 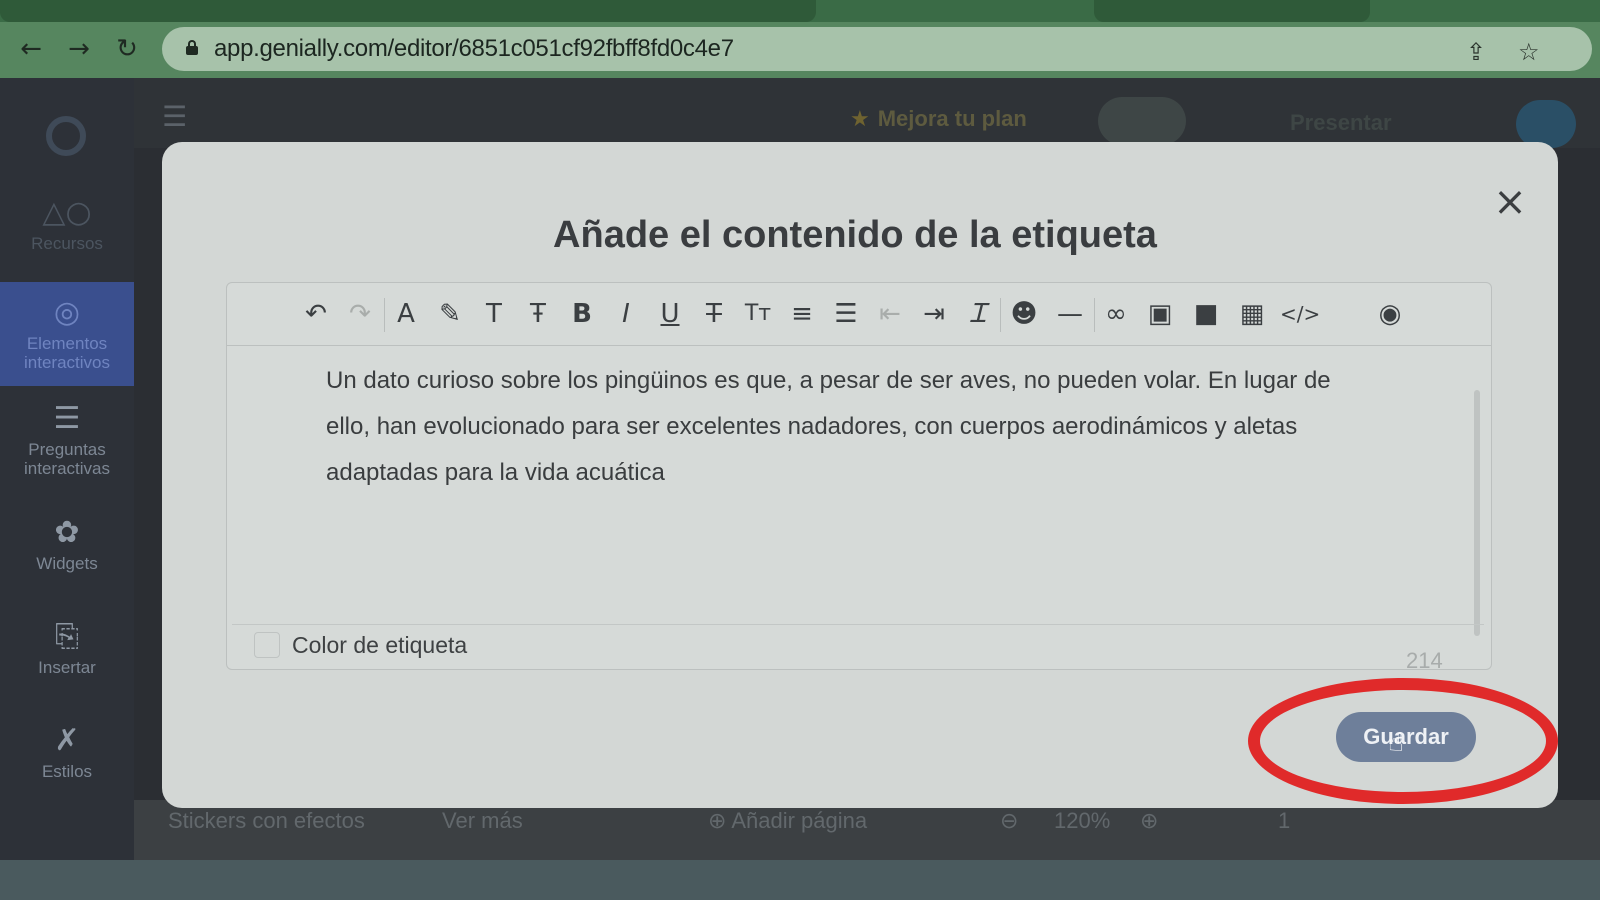 I want to click on pointer-icon: ◎, so click(x=67, y=312).